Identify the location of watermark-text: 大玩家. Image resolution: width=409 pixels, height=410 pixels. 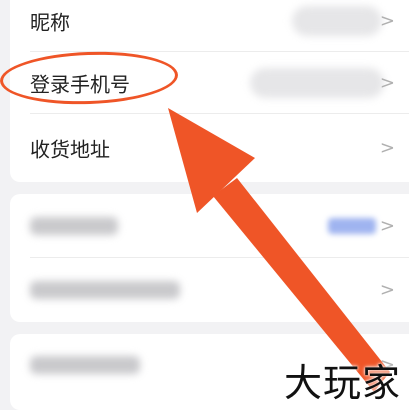
(343, 383).